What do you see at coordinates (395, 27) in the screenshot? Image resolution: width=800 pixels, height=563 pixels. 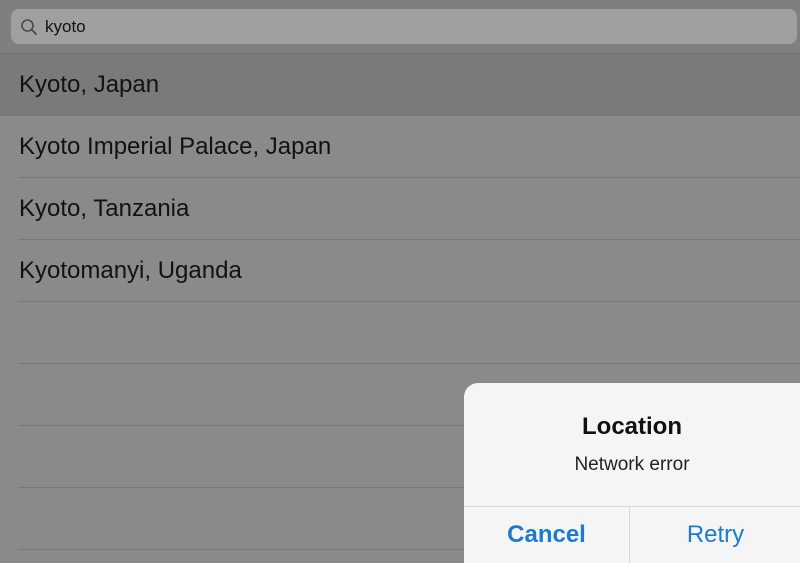 I see `search-input` at bounding box center [395, 27].